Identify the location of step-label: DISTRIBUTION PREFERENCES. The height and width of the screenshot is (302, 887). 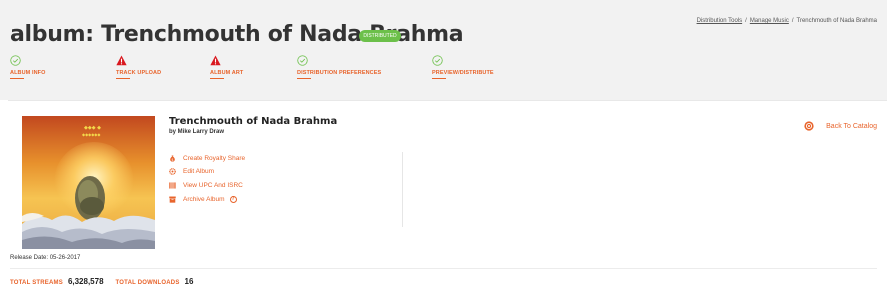
(339, 73).